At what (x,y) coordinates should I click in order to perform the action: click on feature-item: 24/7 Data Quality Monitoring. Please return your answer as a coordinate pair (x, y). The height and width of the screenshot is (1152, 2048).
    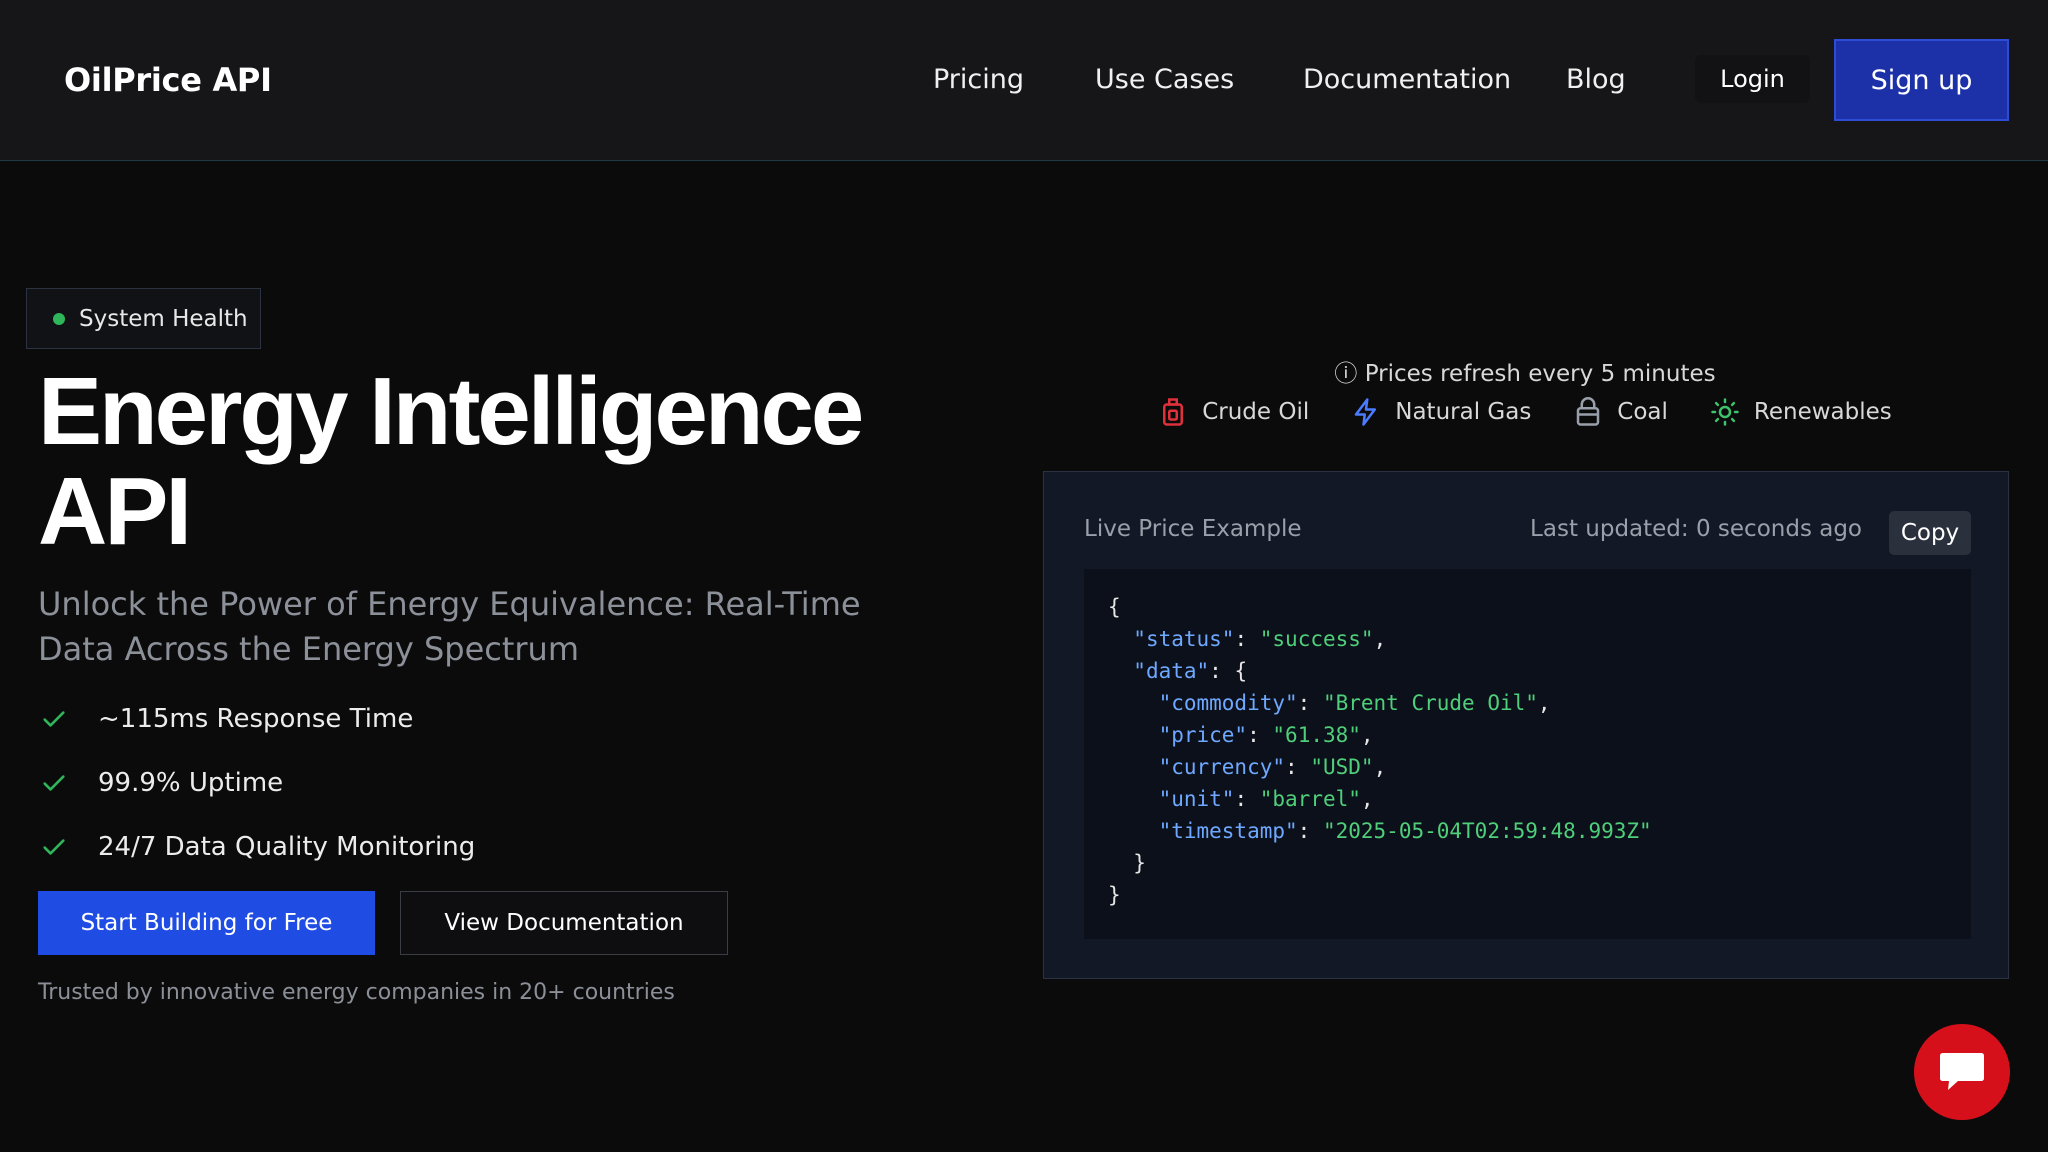
    Looking at the image, I should click on (257, 847).